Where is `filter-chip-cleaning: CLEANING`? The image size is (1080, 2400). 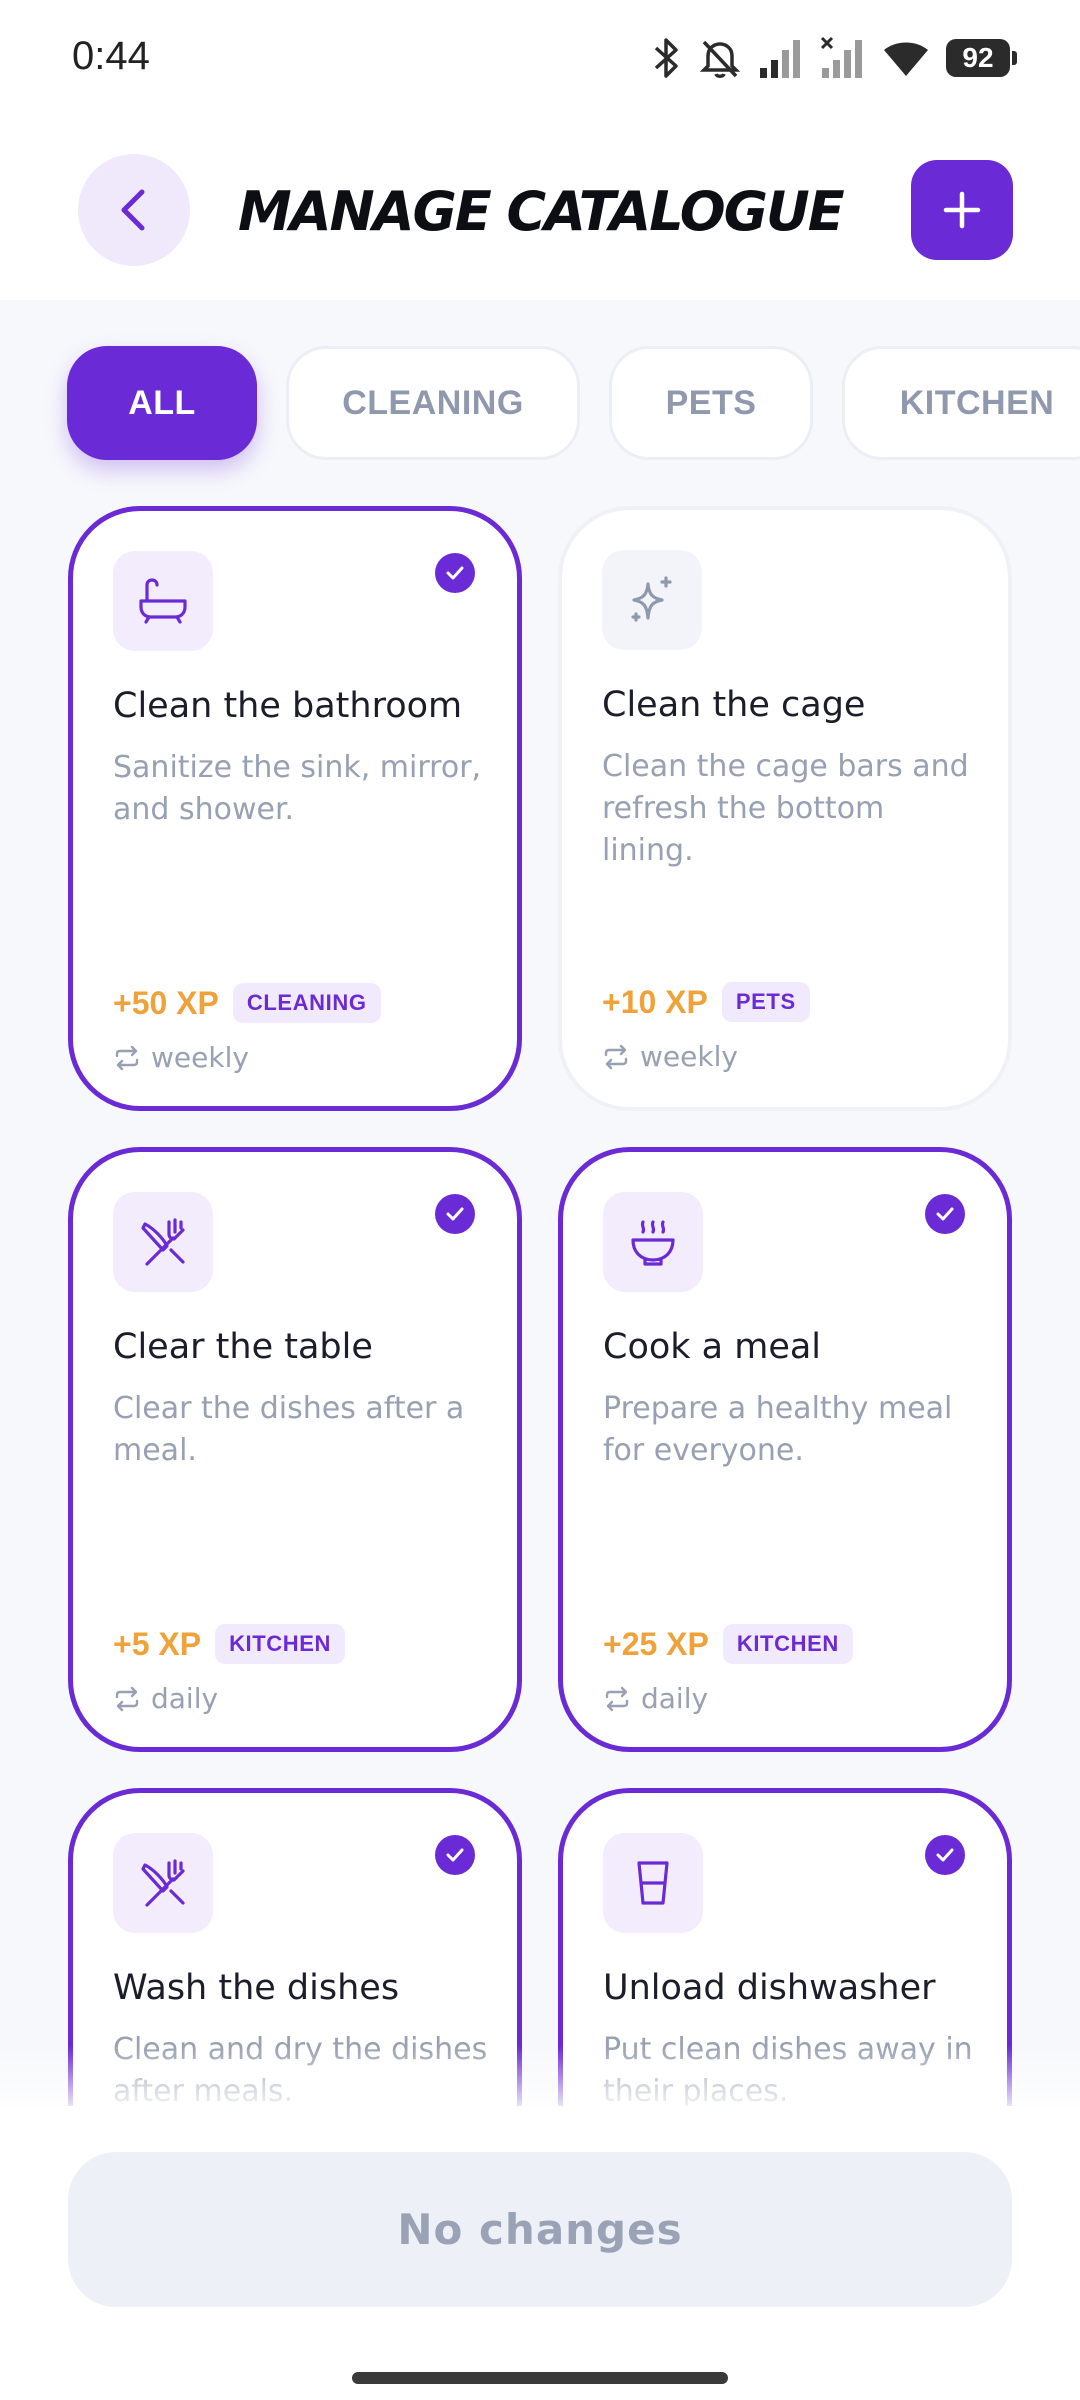
filter-chip-cleaning: CLEANING is located at coordinates (433, 403).